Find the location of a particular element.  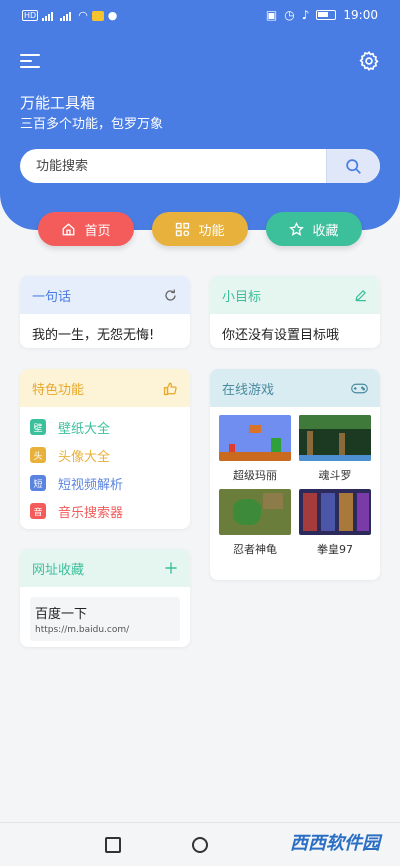

quote-card-title: 一句话 is located at coordinates (52, 297).